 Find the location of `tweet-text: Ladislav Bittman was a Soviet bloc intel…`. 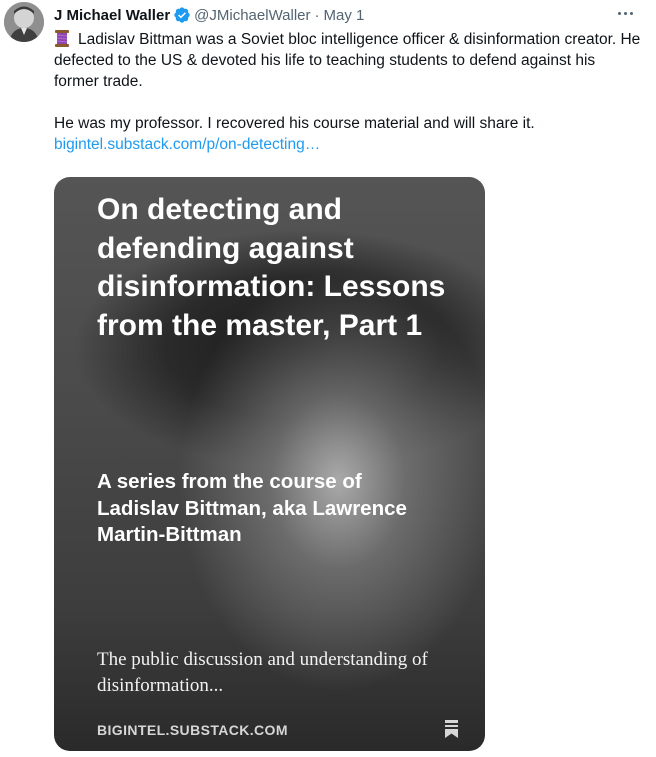

tweet-text: Ladislav Bittman was a Soviet bloc intel… is located at coordinates (349, 92).